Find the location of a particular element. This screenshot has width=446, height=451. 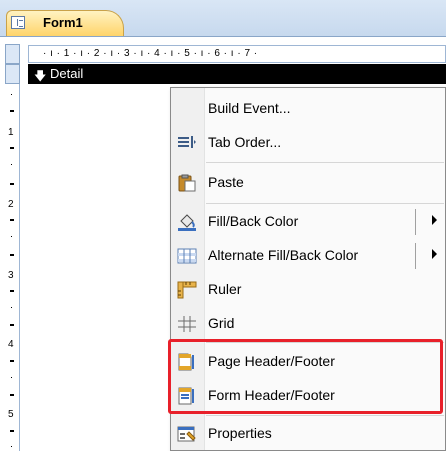

menu-item-label: Alternate Fill/Back Color is located at coordinates (283, 255).